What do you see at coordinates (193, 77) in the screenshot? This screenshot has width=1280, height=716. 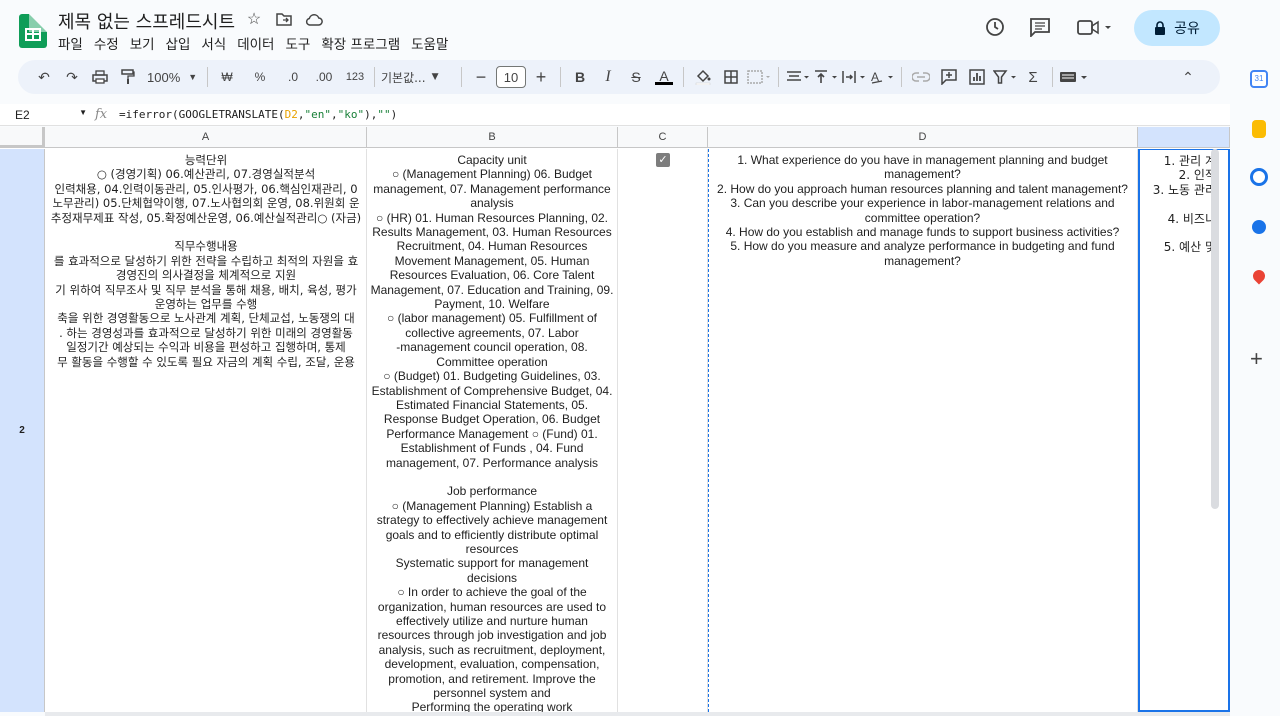 I see `dropdown-arrow-icon: ▼` at bounding box center [193, 77].